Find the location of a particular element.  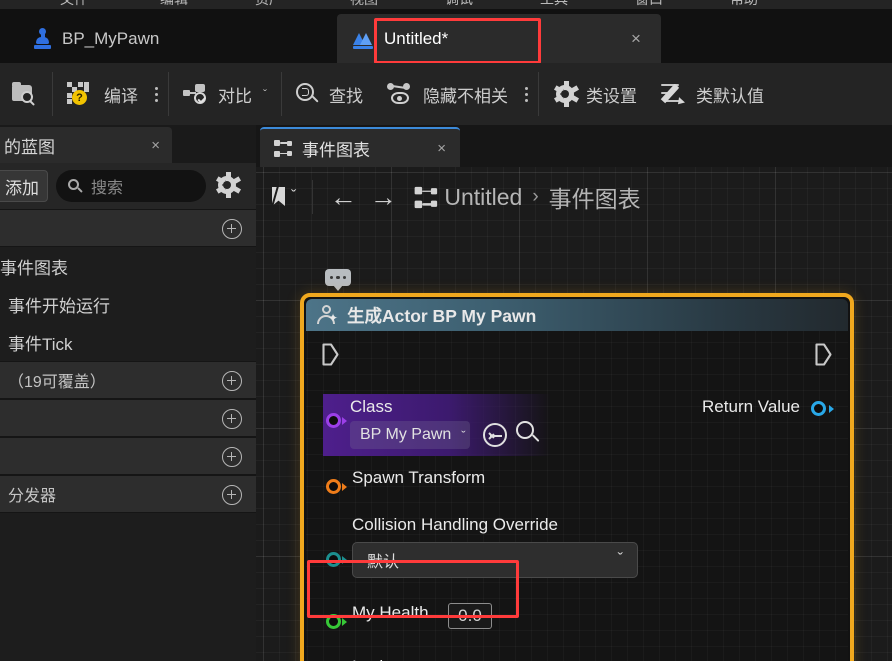

tab-label: 的蓝图 is located at coordinates (29, 147).